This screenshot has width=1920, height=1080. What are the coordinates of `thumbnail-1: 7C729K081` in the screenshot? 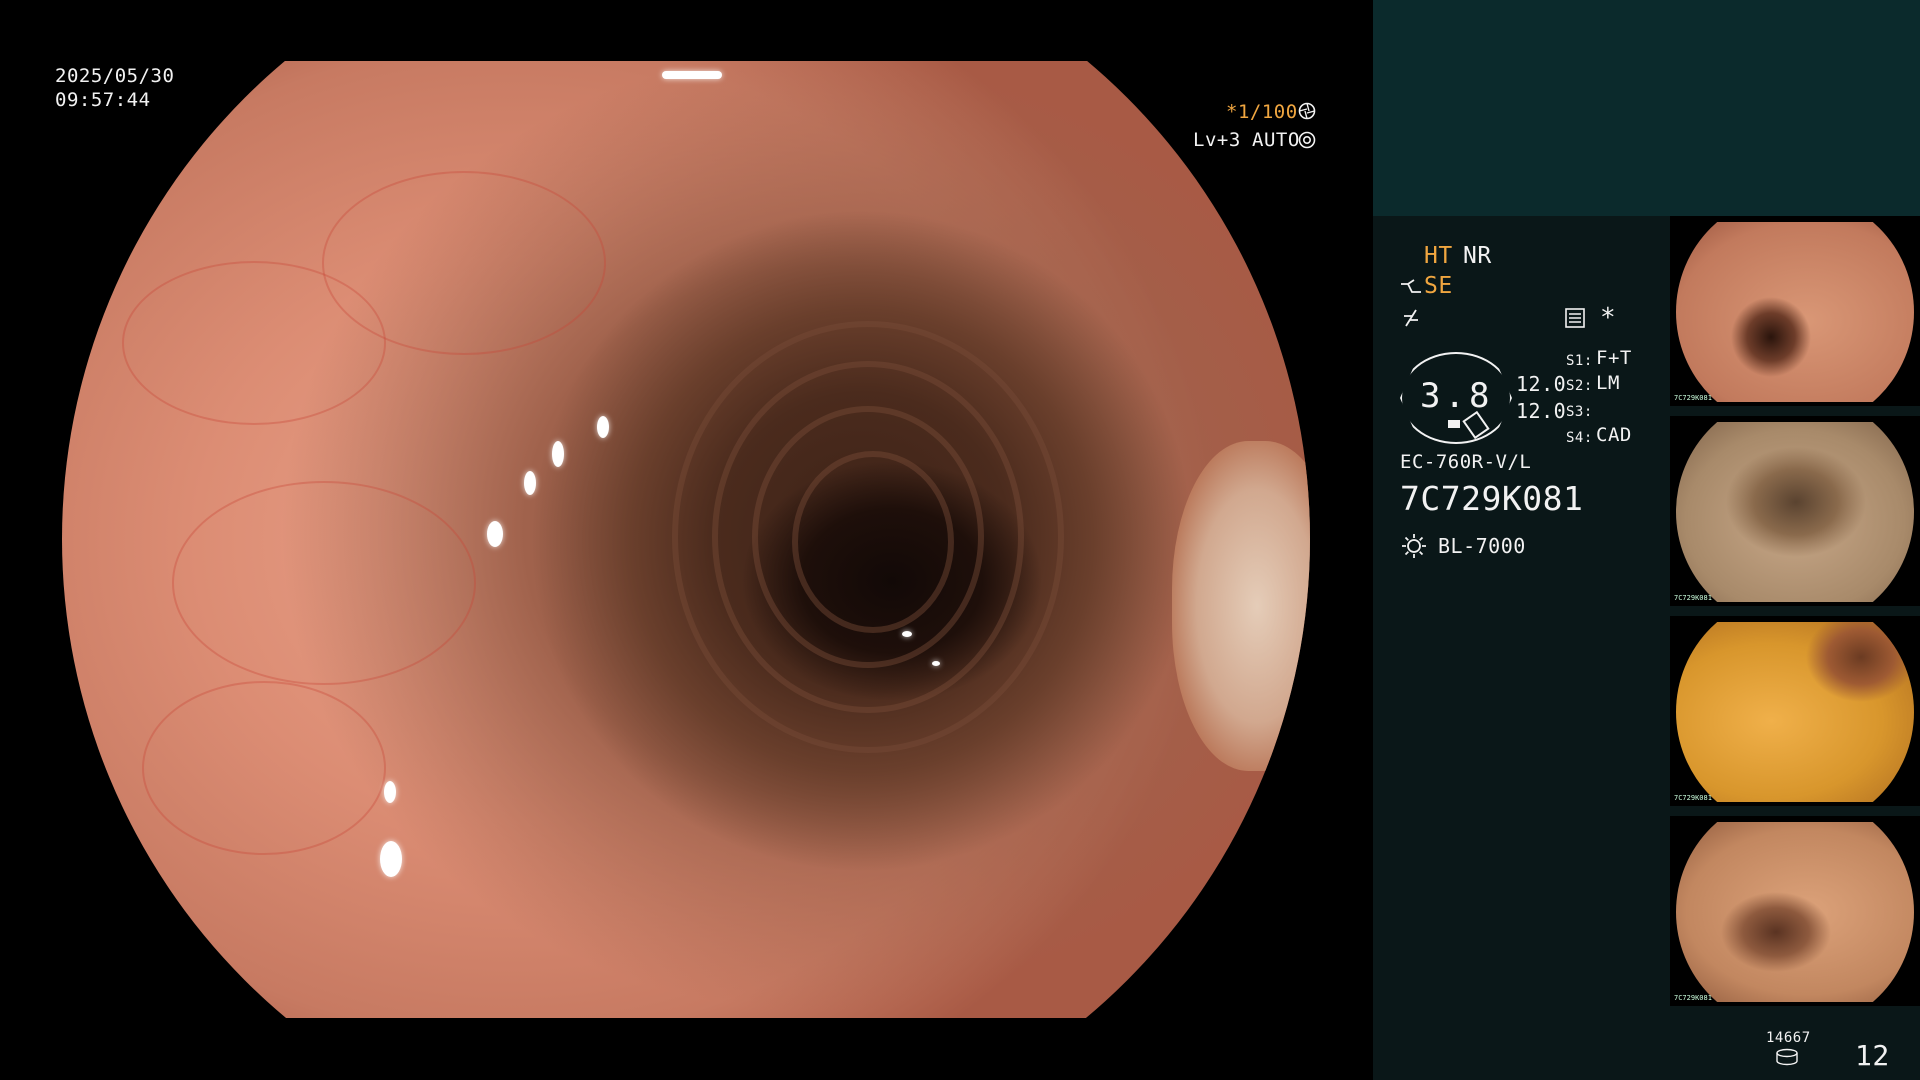 It's located at (1795, 311).